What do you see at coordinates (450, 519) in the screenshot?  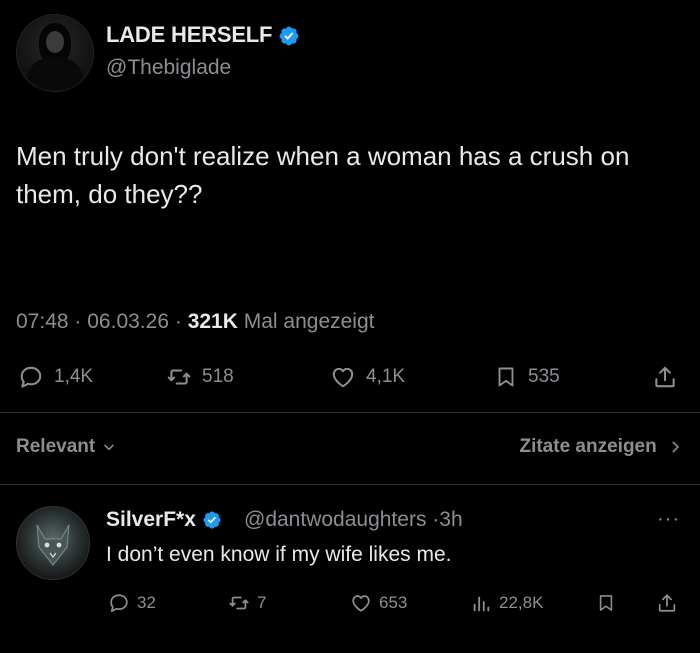 I see `reply-age: 3h` at bounding box center [450, 519].